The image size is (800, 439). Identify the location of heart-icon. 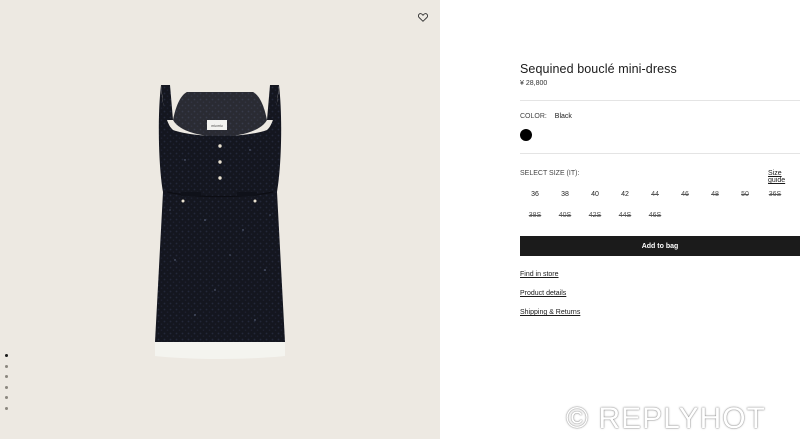
(423, 17).